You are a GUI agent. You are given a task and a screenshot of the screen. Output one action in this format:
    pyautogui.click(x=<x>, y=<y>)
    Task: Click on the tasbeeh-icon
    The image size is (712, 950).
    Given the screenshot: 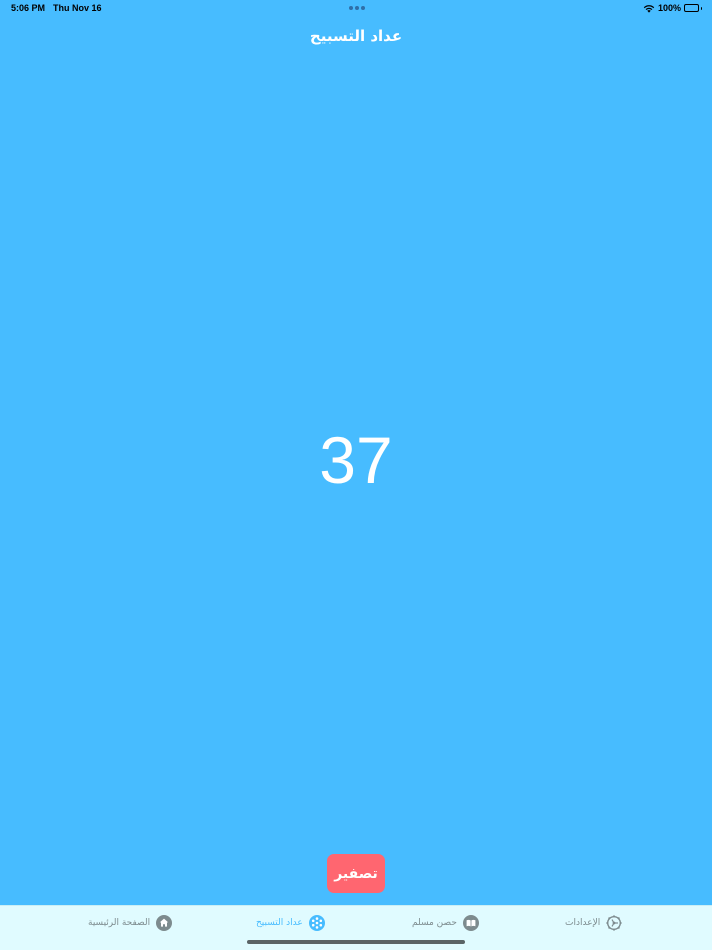 What is the action you would take?
    pyautogui.click(x=316, y=923)
    